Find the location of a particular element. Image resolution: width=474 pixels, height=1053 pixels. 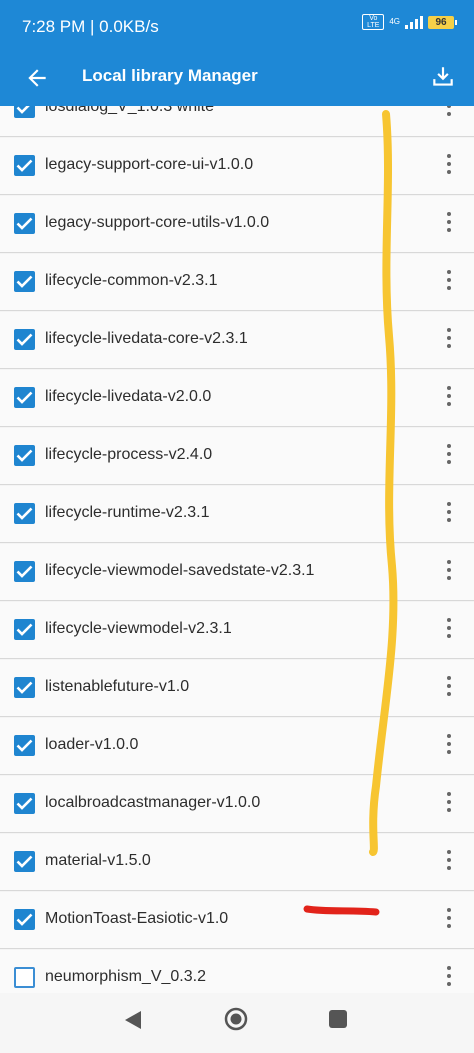

list-item: localbroadcastmanager-v1.0.0 is located at coordinates (237, 804).